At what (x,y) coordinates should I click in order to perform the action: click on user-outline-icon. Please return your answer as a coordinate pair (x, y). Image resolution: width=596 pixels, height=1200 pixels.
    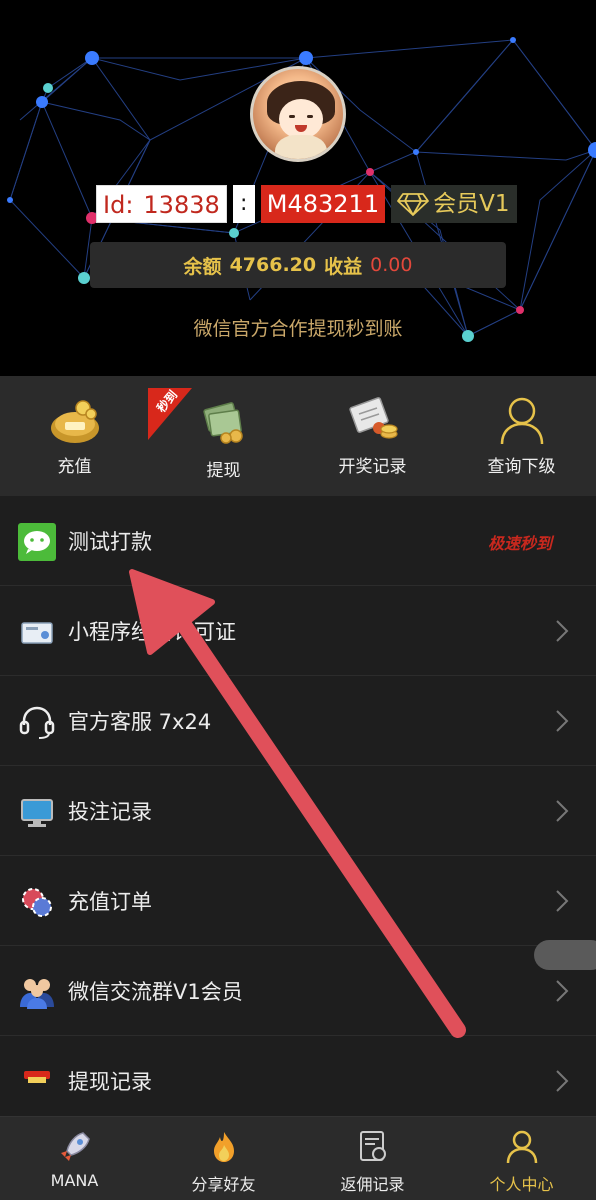
    Looking at the image, I should click on (521, 421).